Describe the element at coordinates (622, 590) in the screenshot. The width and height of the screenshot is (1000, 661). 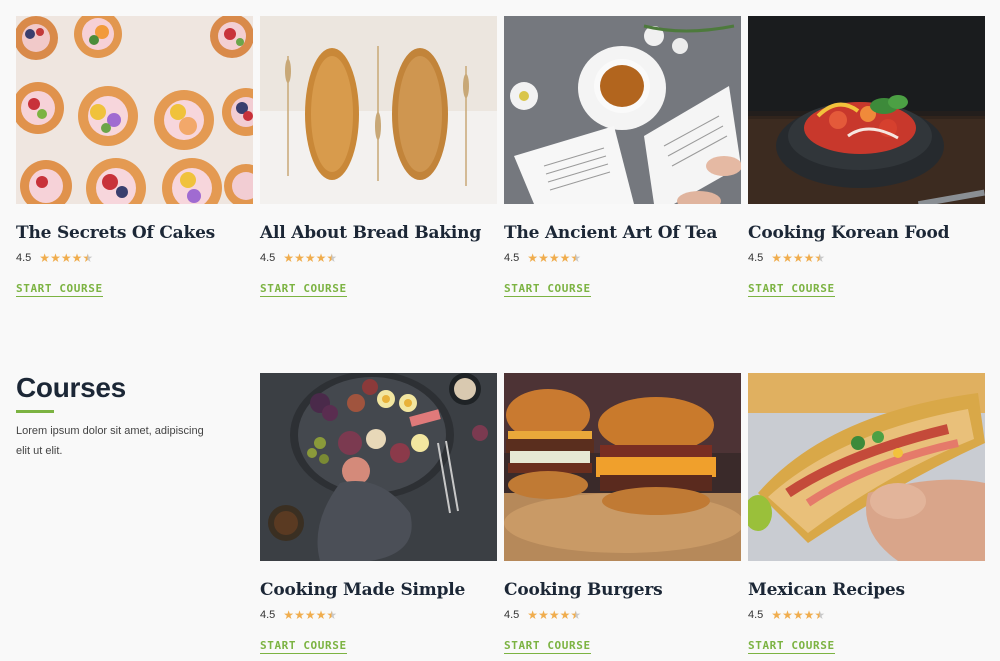
I see `course-title: Cooking Burgers` at that location.